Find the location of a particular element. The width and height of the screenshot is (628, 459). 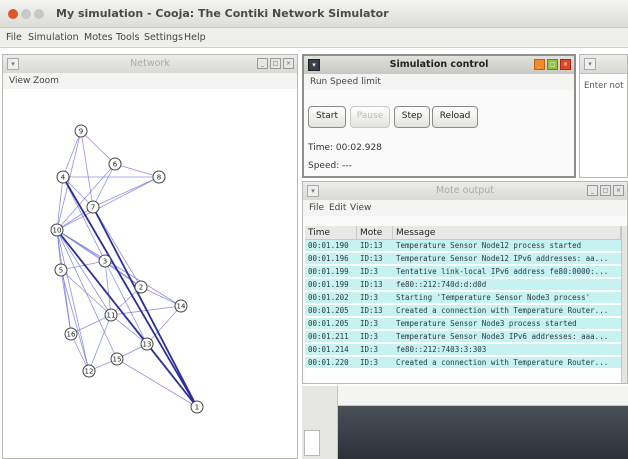

column-header-time: Time is located at coordinates (331, 233).